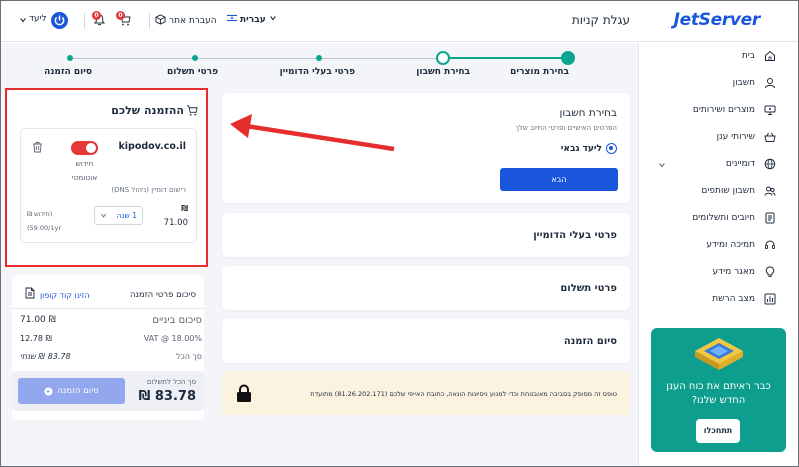 The image size is (799, 467). I want to click on coupon-icon, so click(30, 293).